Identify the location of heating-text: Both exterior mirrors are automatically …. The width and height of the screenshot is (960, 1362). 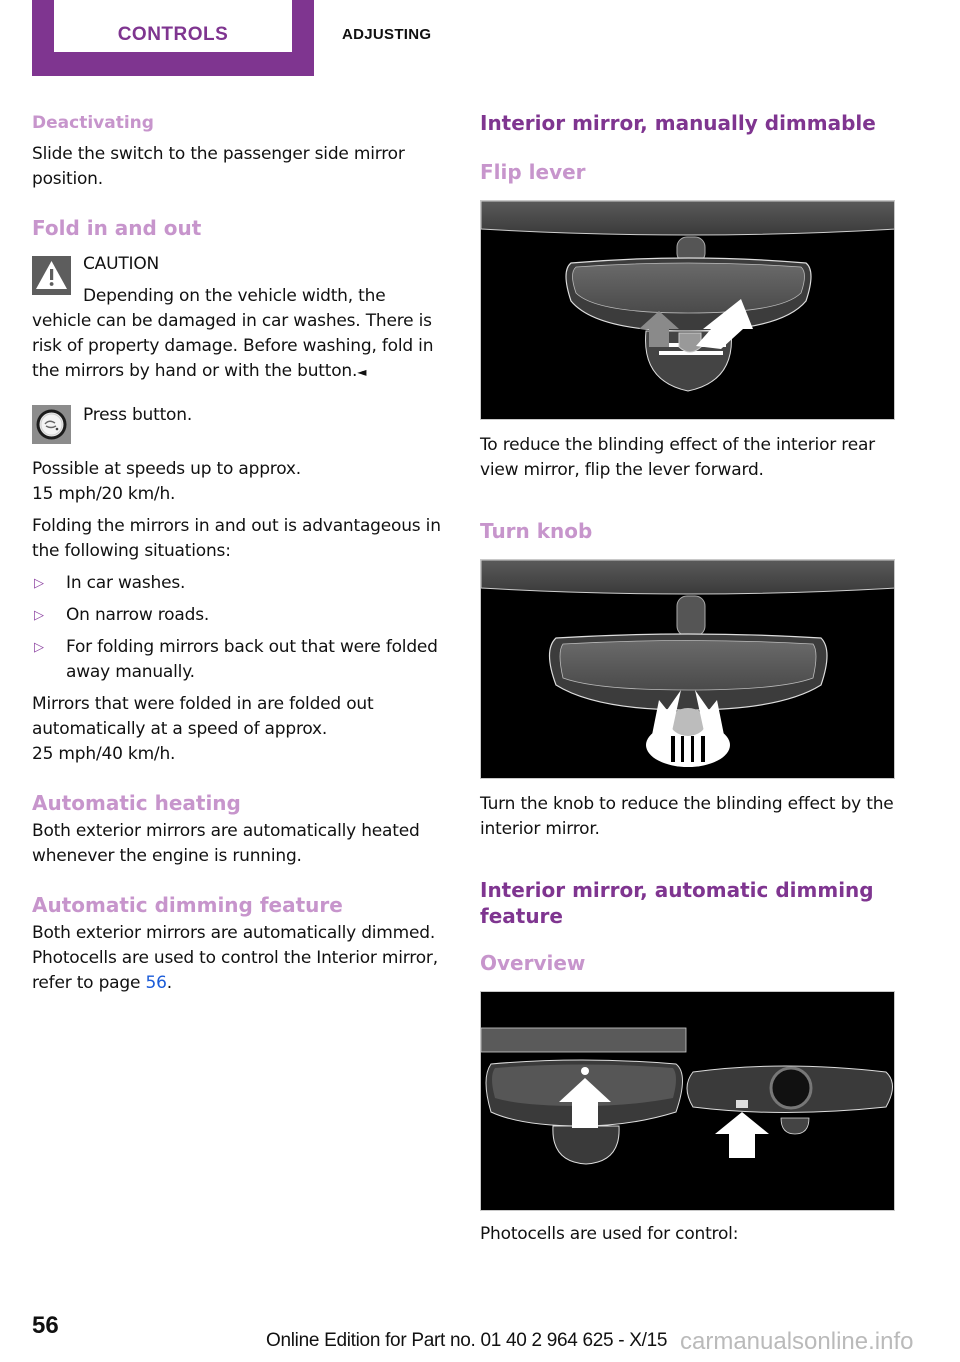
(226, 843).